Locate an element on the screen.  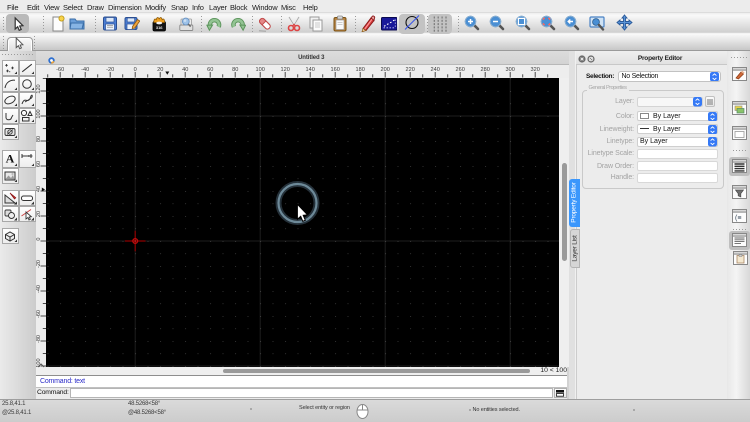
svg-text: -80 is located at coordinates (39, 338).